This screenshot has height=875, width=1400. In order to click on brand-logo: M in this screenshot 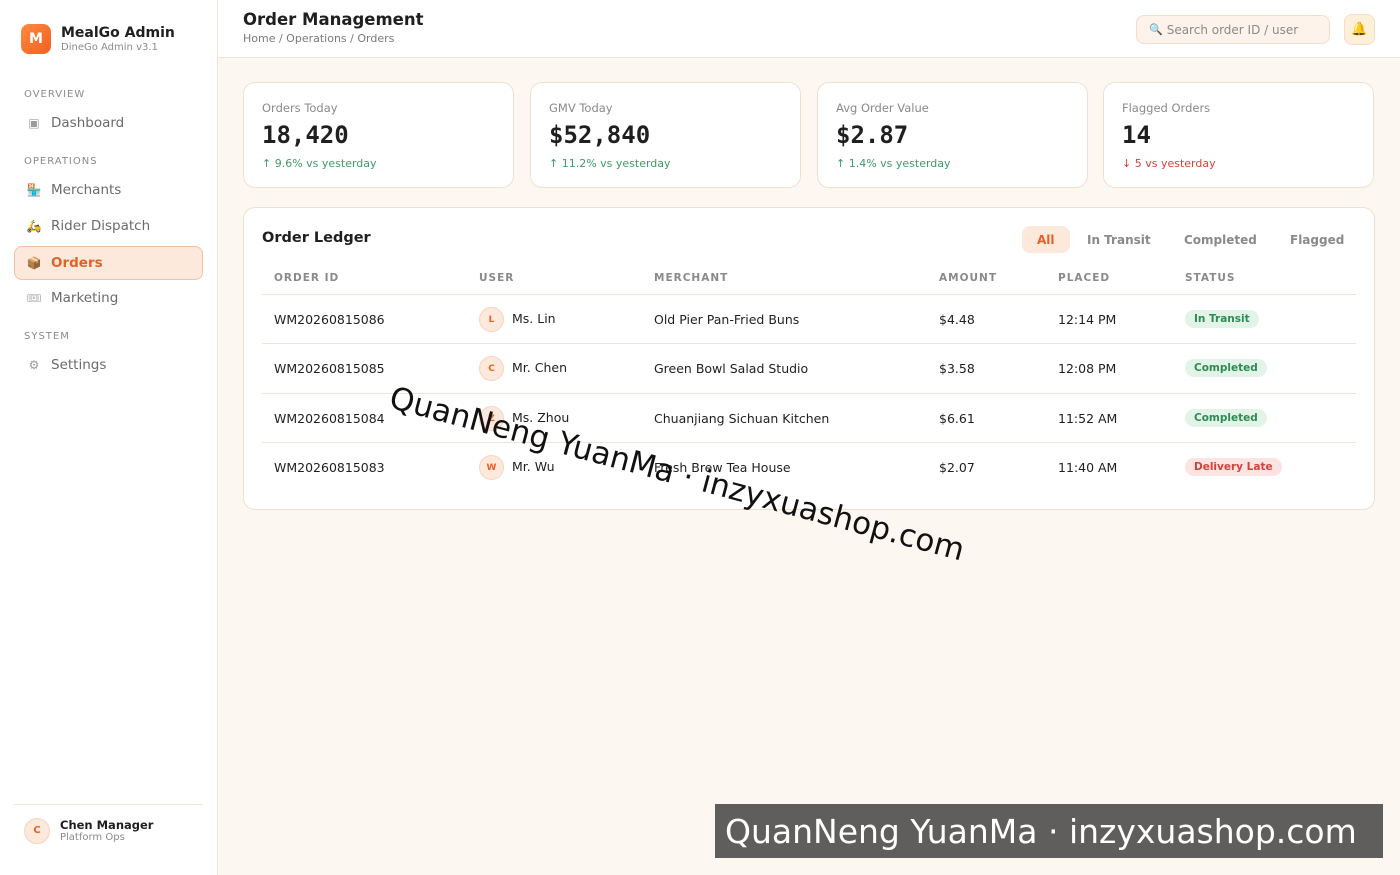, I will do `click(36, 39)`.